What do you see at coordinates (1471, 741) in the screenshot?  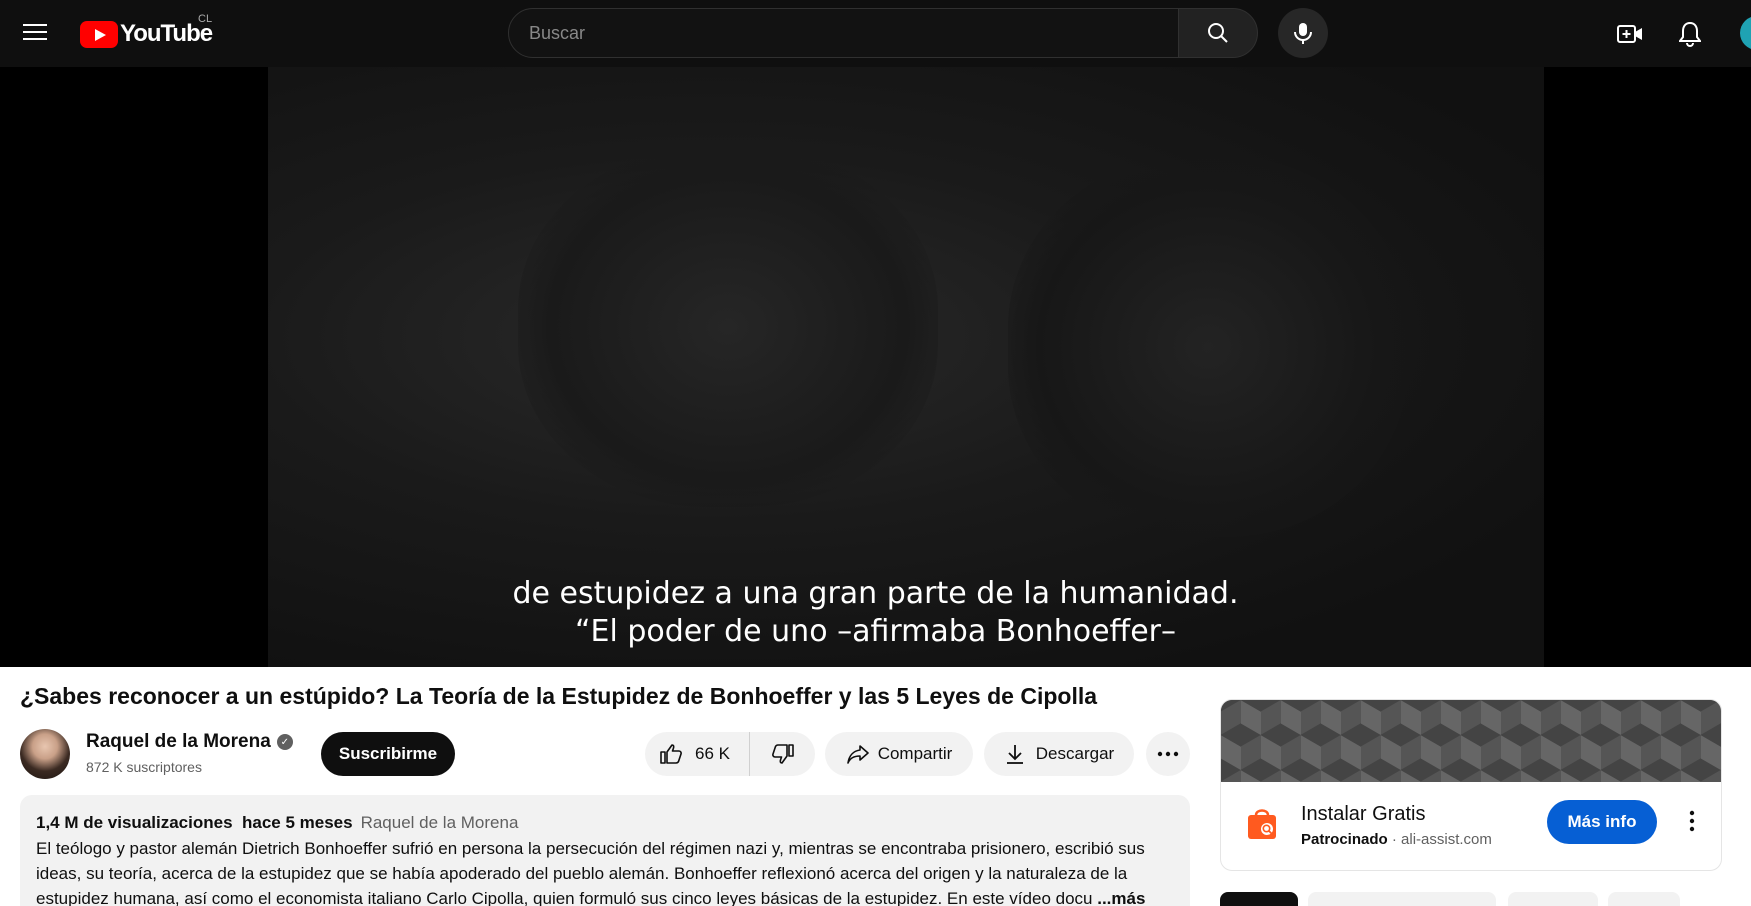 I see `ad-banner-image` at bounding box center [1471, 741].